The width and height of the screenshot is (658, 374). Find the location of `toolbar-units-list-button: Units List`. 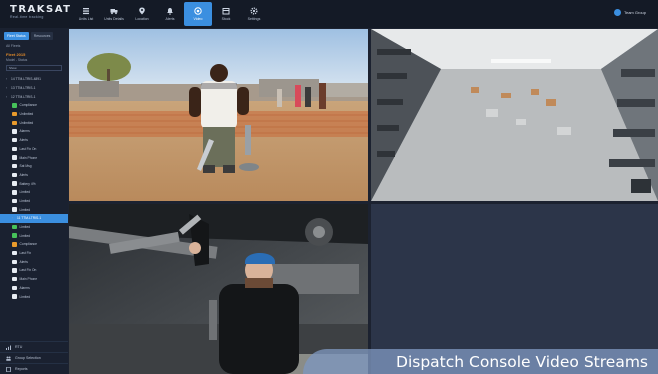

toolbar-units-list-button: Units List is located at coordinates (86, 14).